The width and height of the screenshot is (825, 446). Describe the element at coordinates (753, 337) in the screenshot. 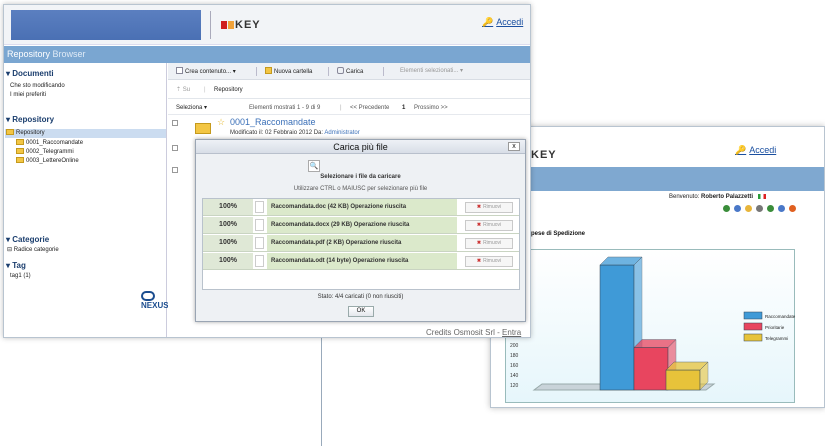

I see `legend-swatch-telegrammi` at that location.